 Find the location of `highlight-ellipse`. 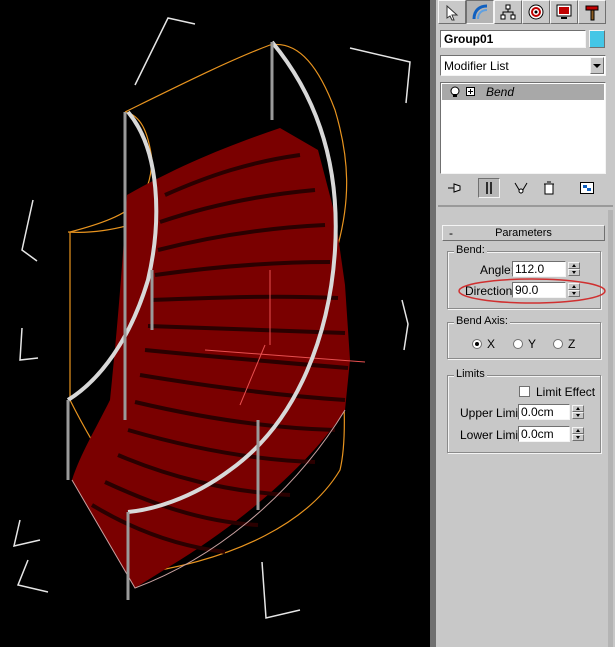

highlight-ellipse is located at coordinates (532, 291).